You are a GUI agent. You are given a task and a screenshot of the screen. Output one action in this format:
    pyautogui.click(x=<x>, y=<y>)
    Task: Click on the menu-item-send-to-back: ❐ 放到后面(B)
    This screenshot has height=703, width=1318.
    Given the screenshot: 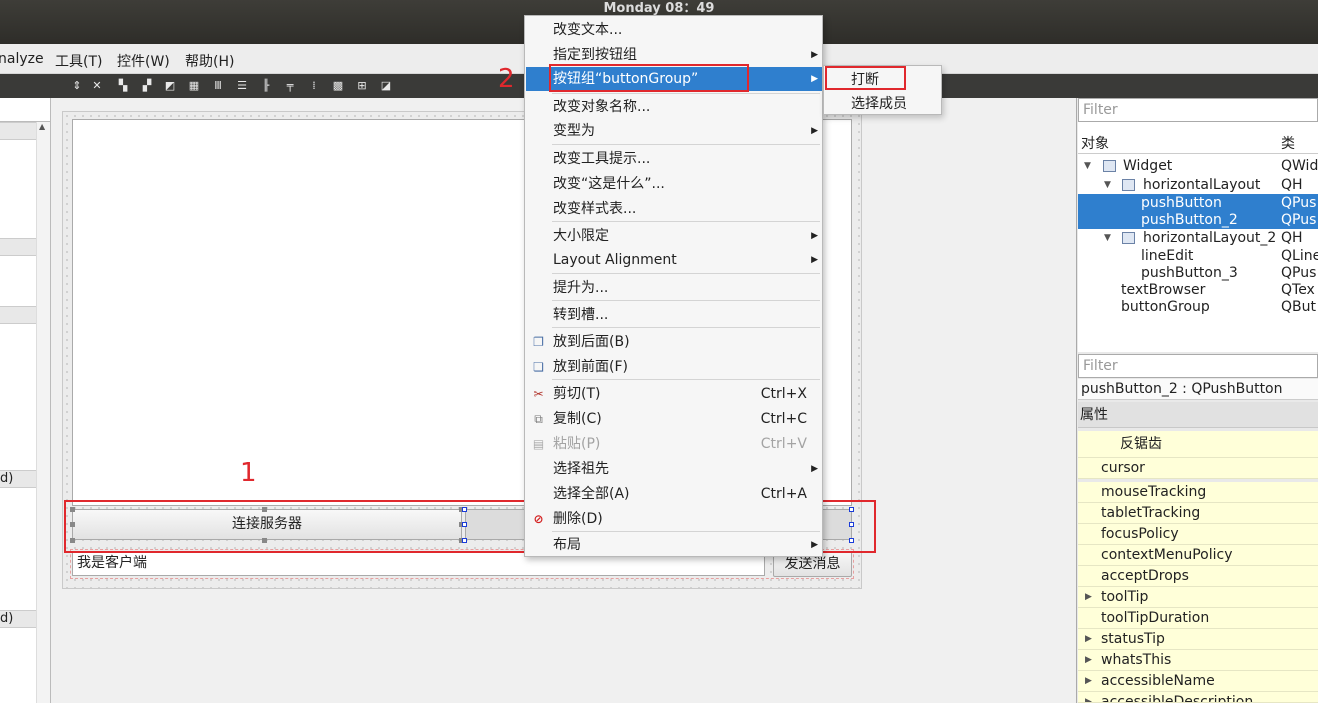 What is the action you would take?
    pyautogui.click(x=674, y=342)
    